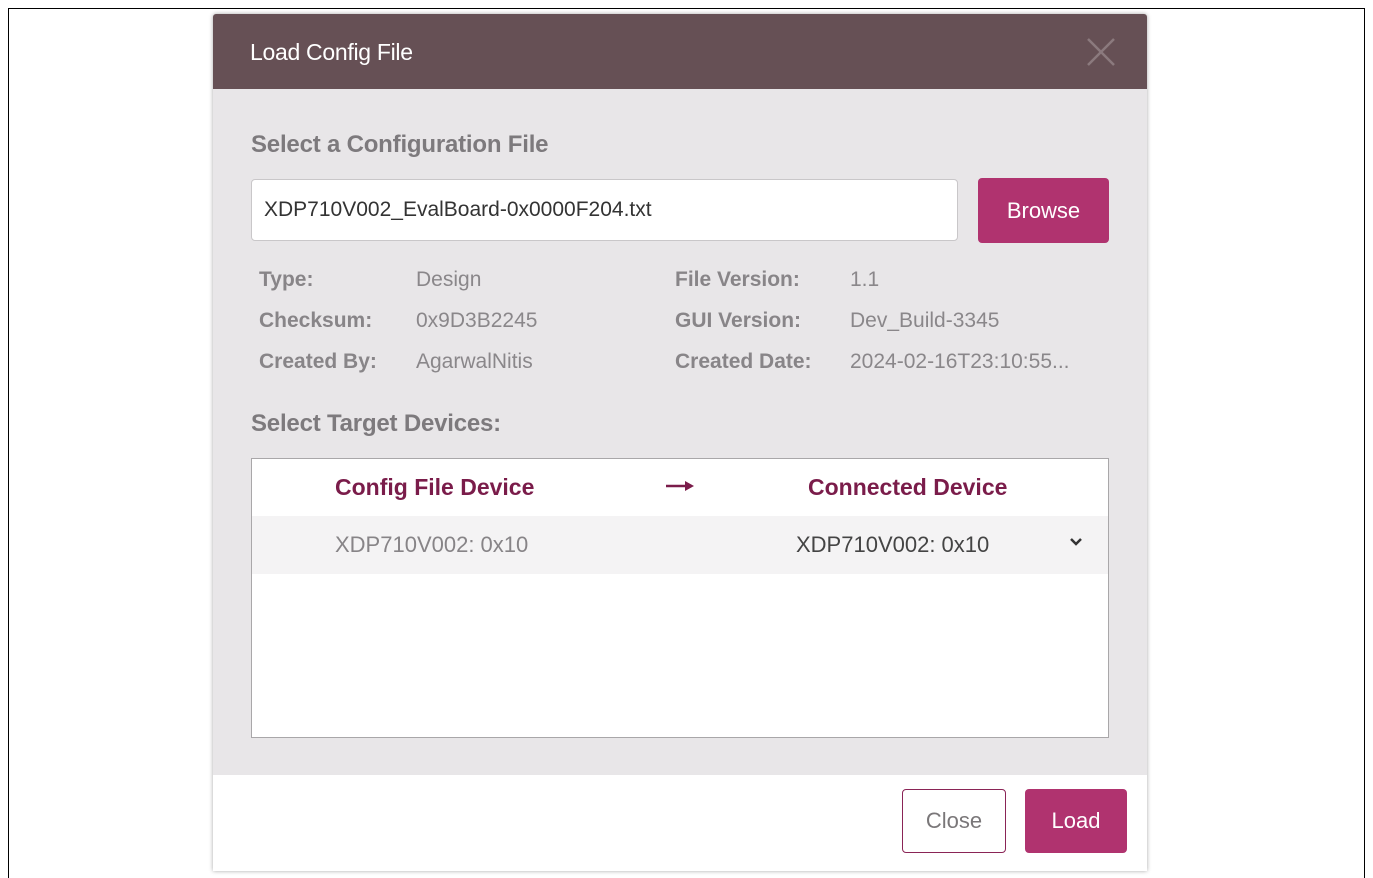  I want to click on type-label: Type:, so click(286, 279).